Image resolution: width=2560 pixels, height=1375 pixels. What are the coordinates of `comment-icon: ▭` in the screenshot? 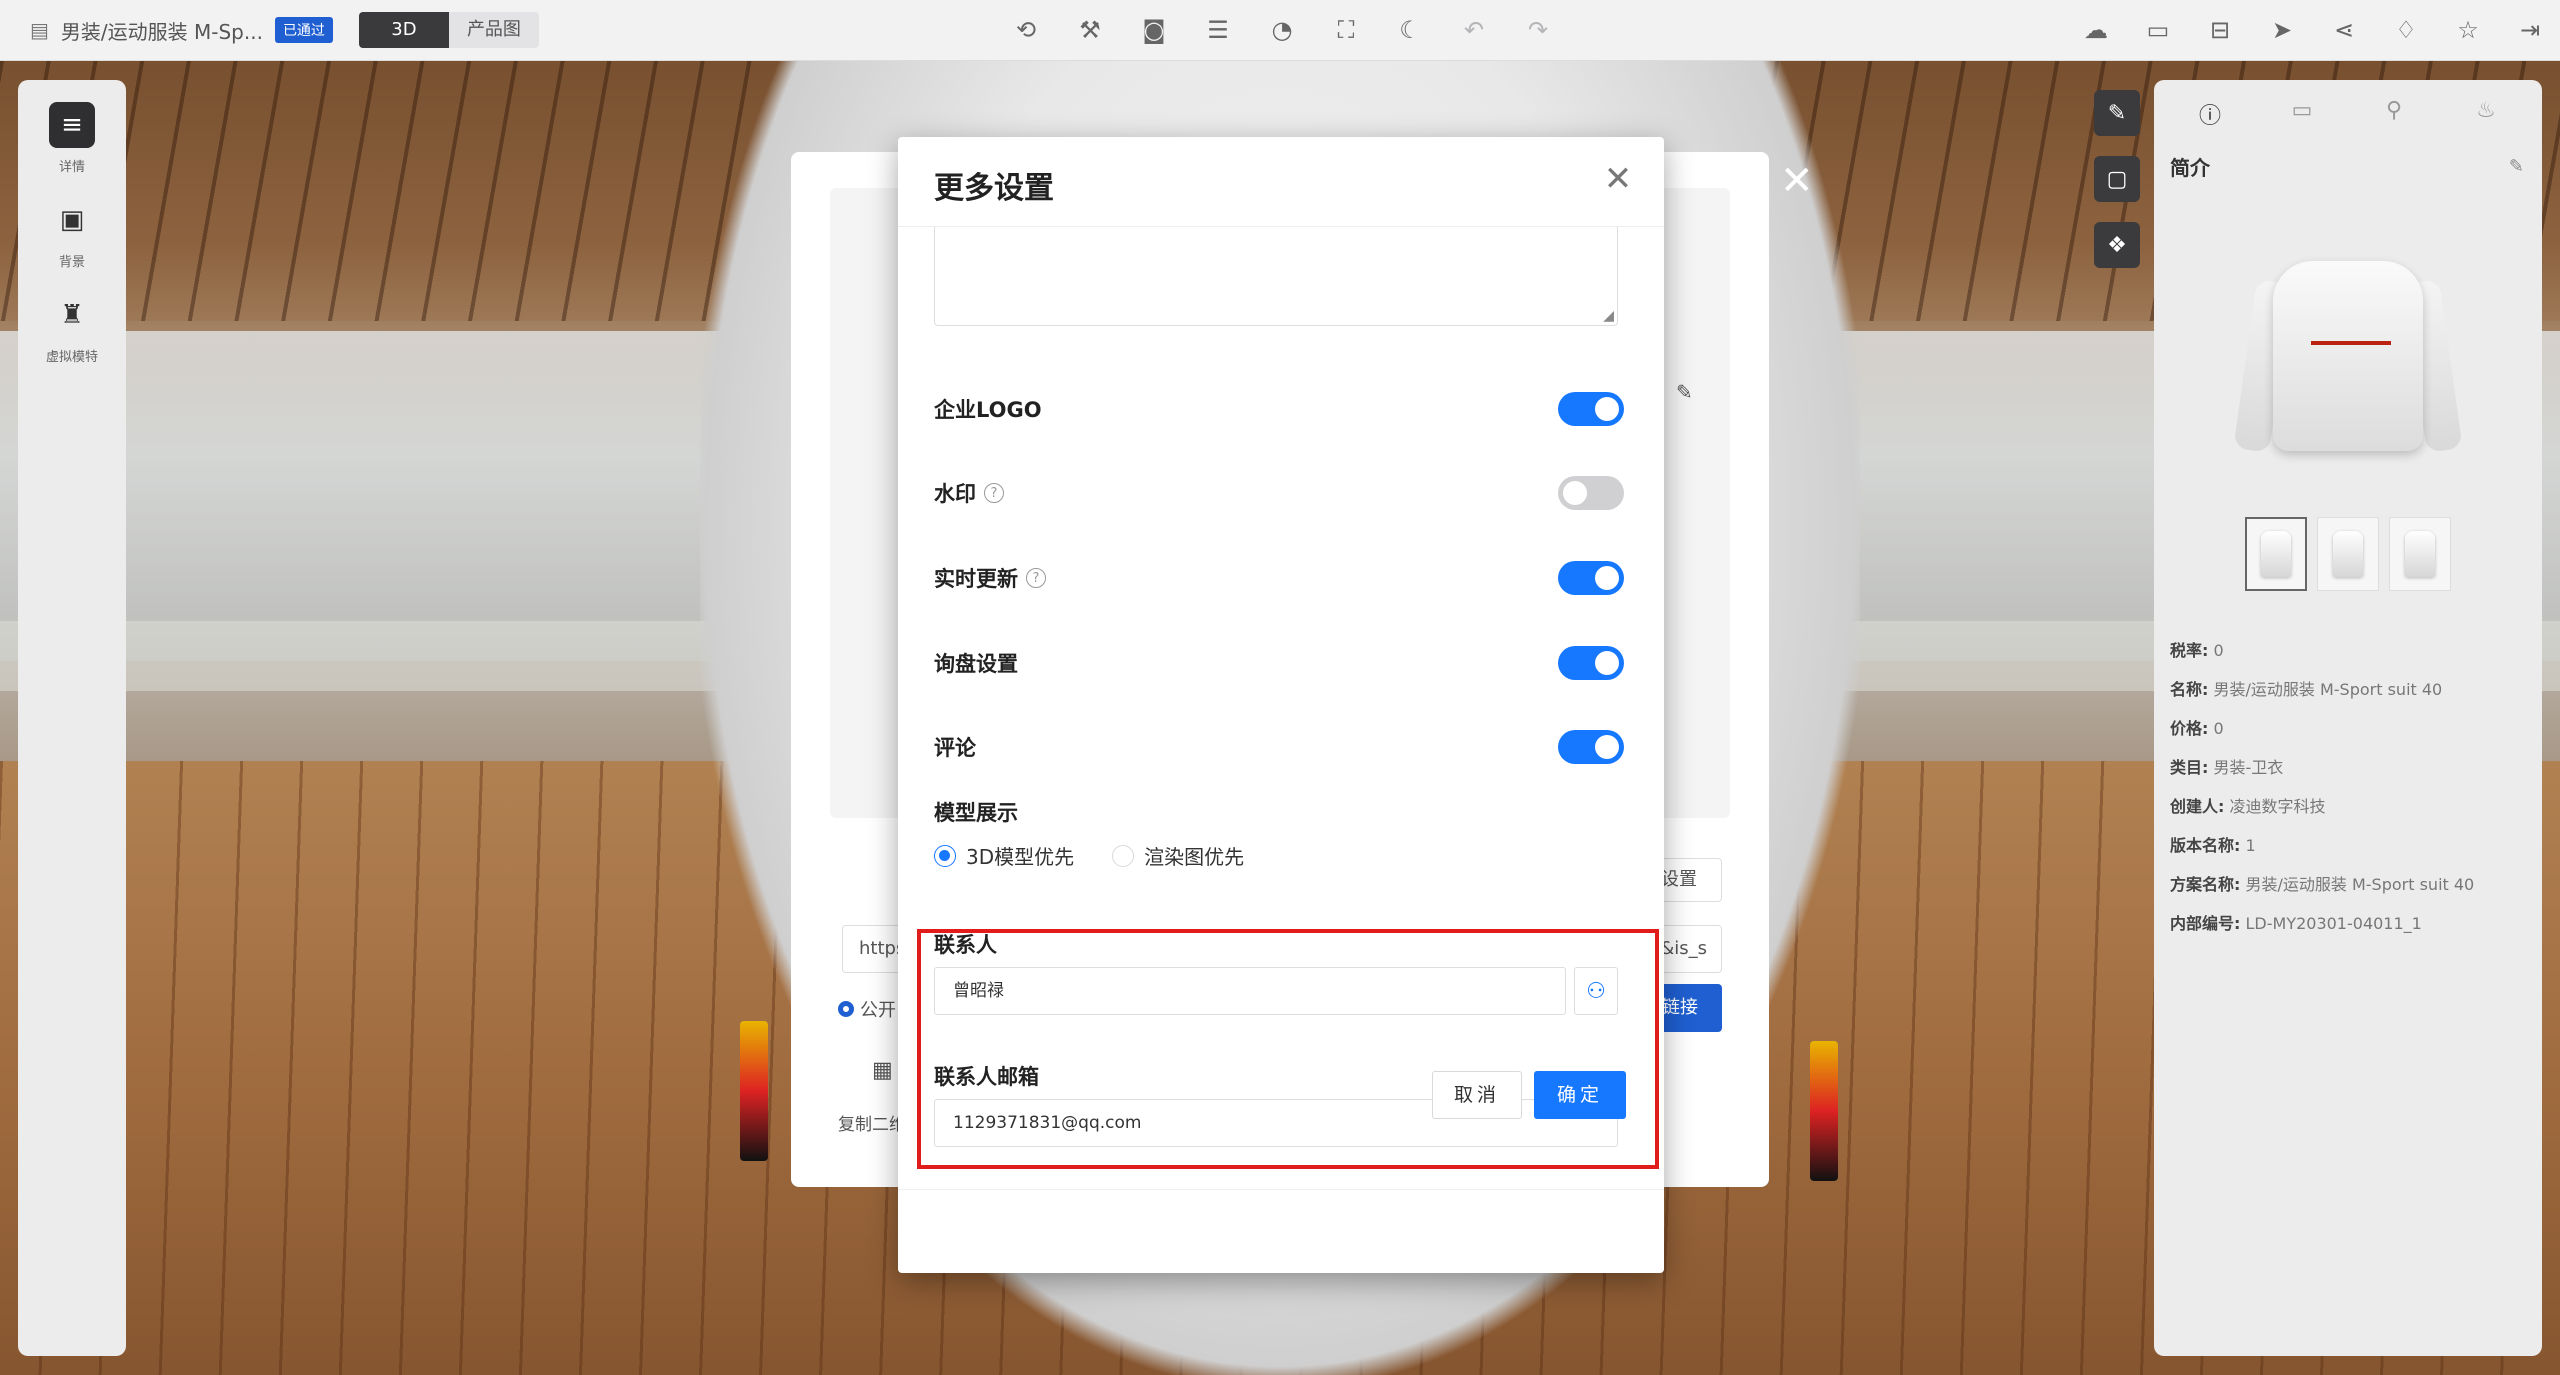 It's located at (2302, 114).